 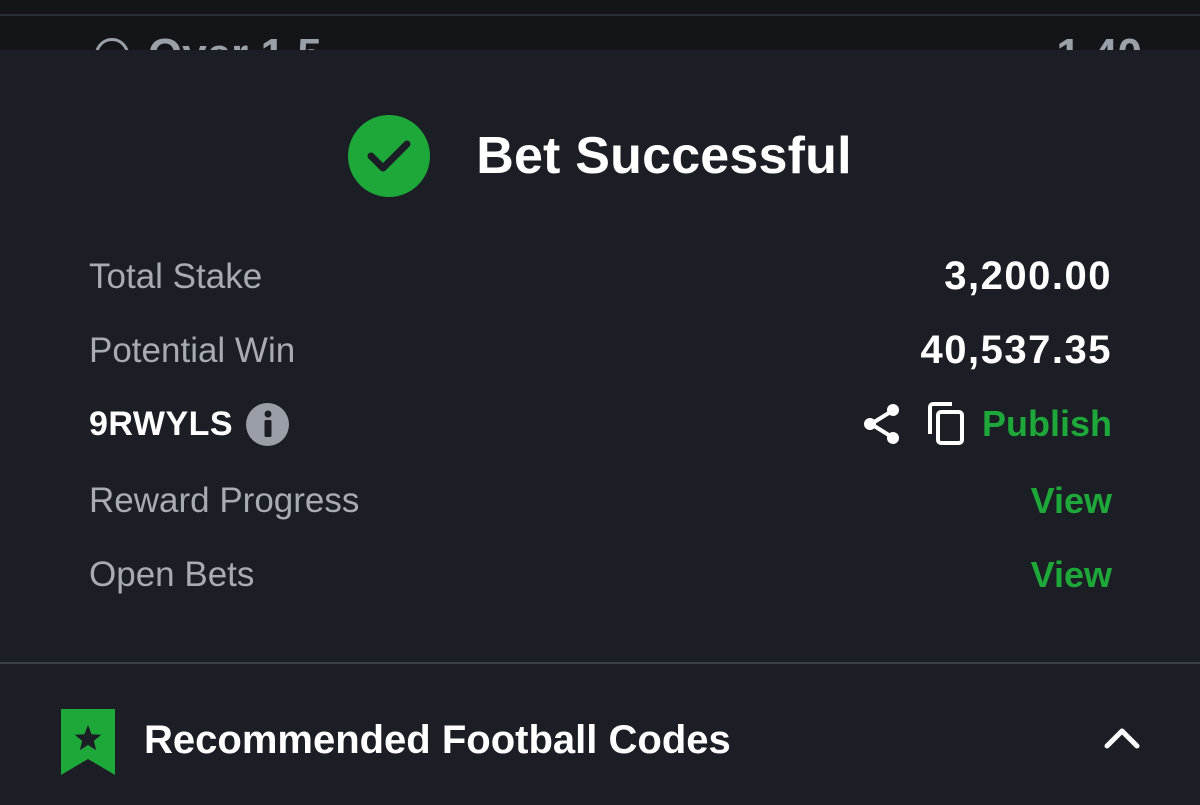 What do you see at coordinates (1047, 424) in the screenshot?
I see `publish-link: Publish` at bounding box center [1047, 424].